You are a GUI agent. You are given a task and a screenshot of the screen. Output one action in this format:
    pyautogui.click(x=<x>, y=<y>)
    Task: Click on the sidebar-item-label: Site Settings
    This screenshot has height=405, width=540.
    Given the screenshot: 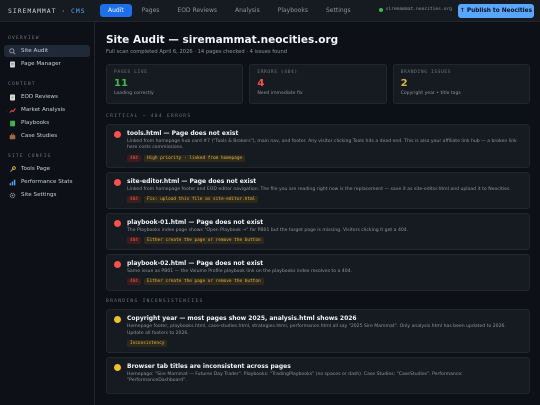 What is the action you would take?
    pyautogui.click(x=39, y=195)
    